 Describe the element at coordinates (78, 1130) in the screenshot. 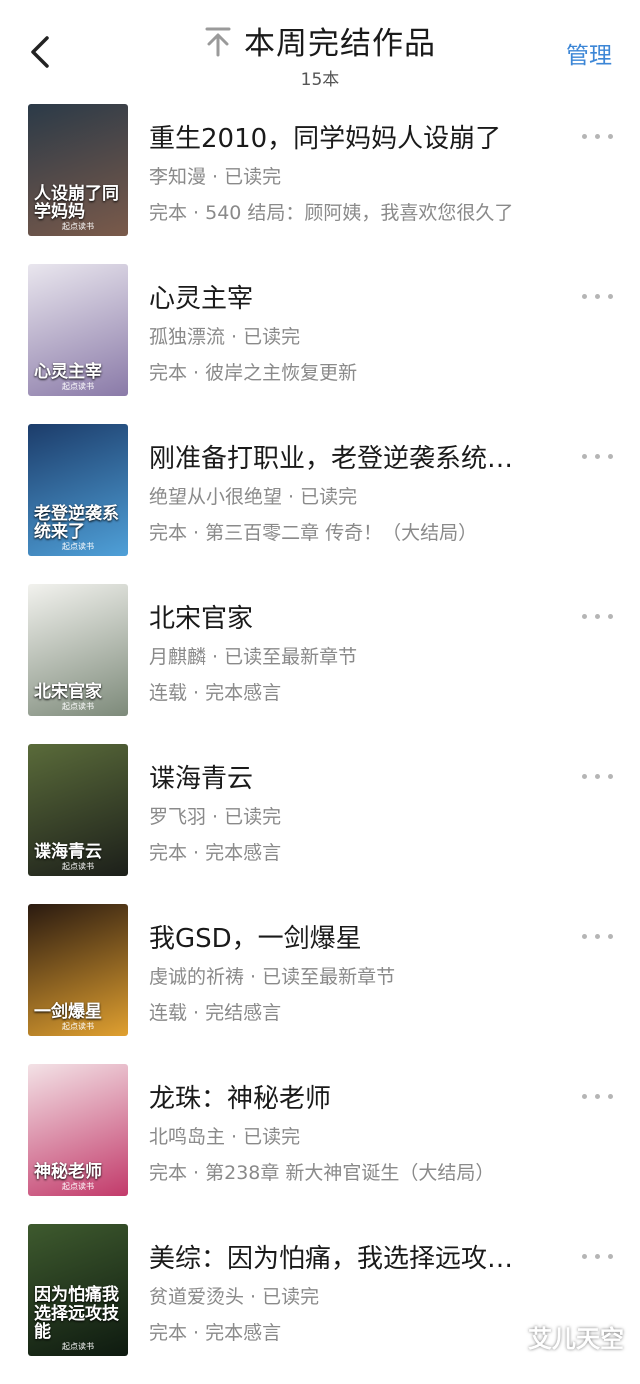

I see `book-cover: 神秘老师 起点读书` at that location.